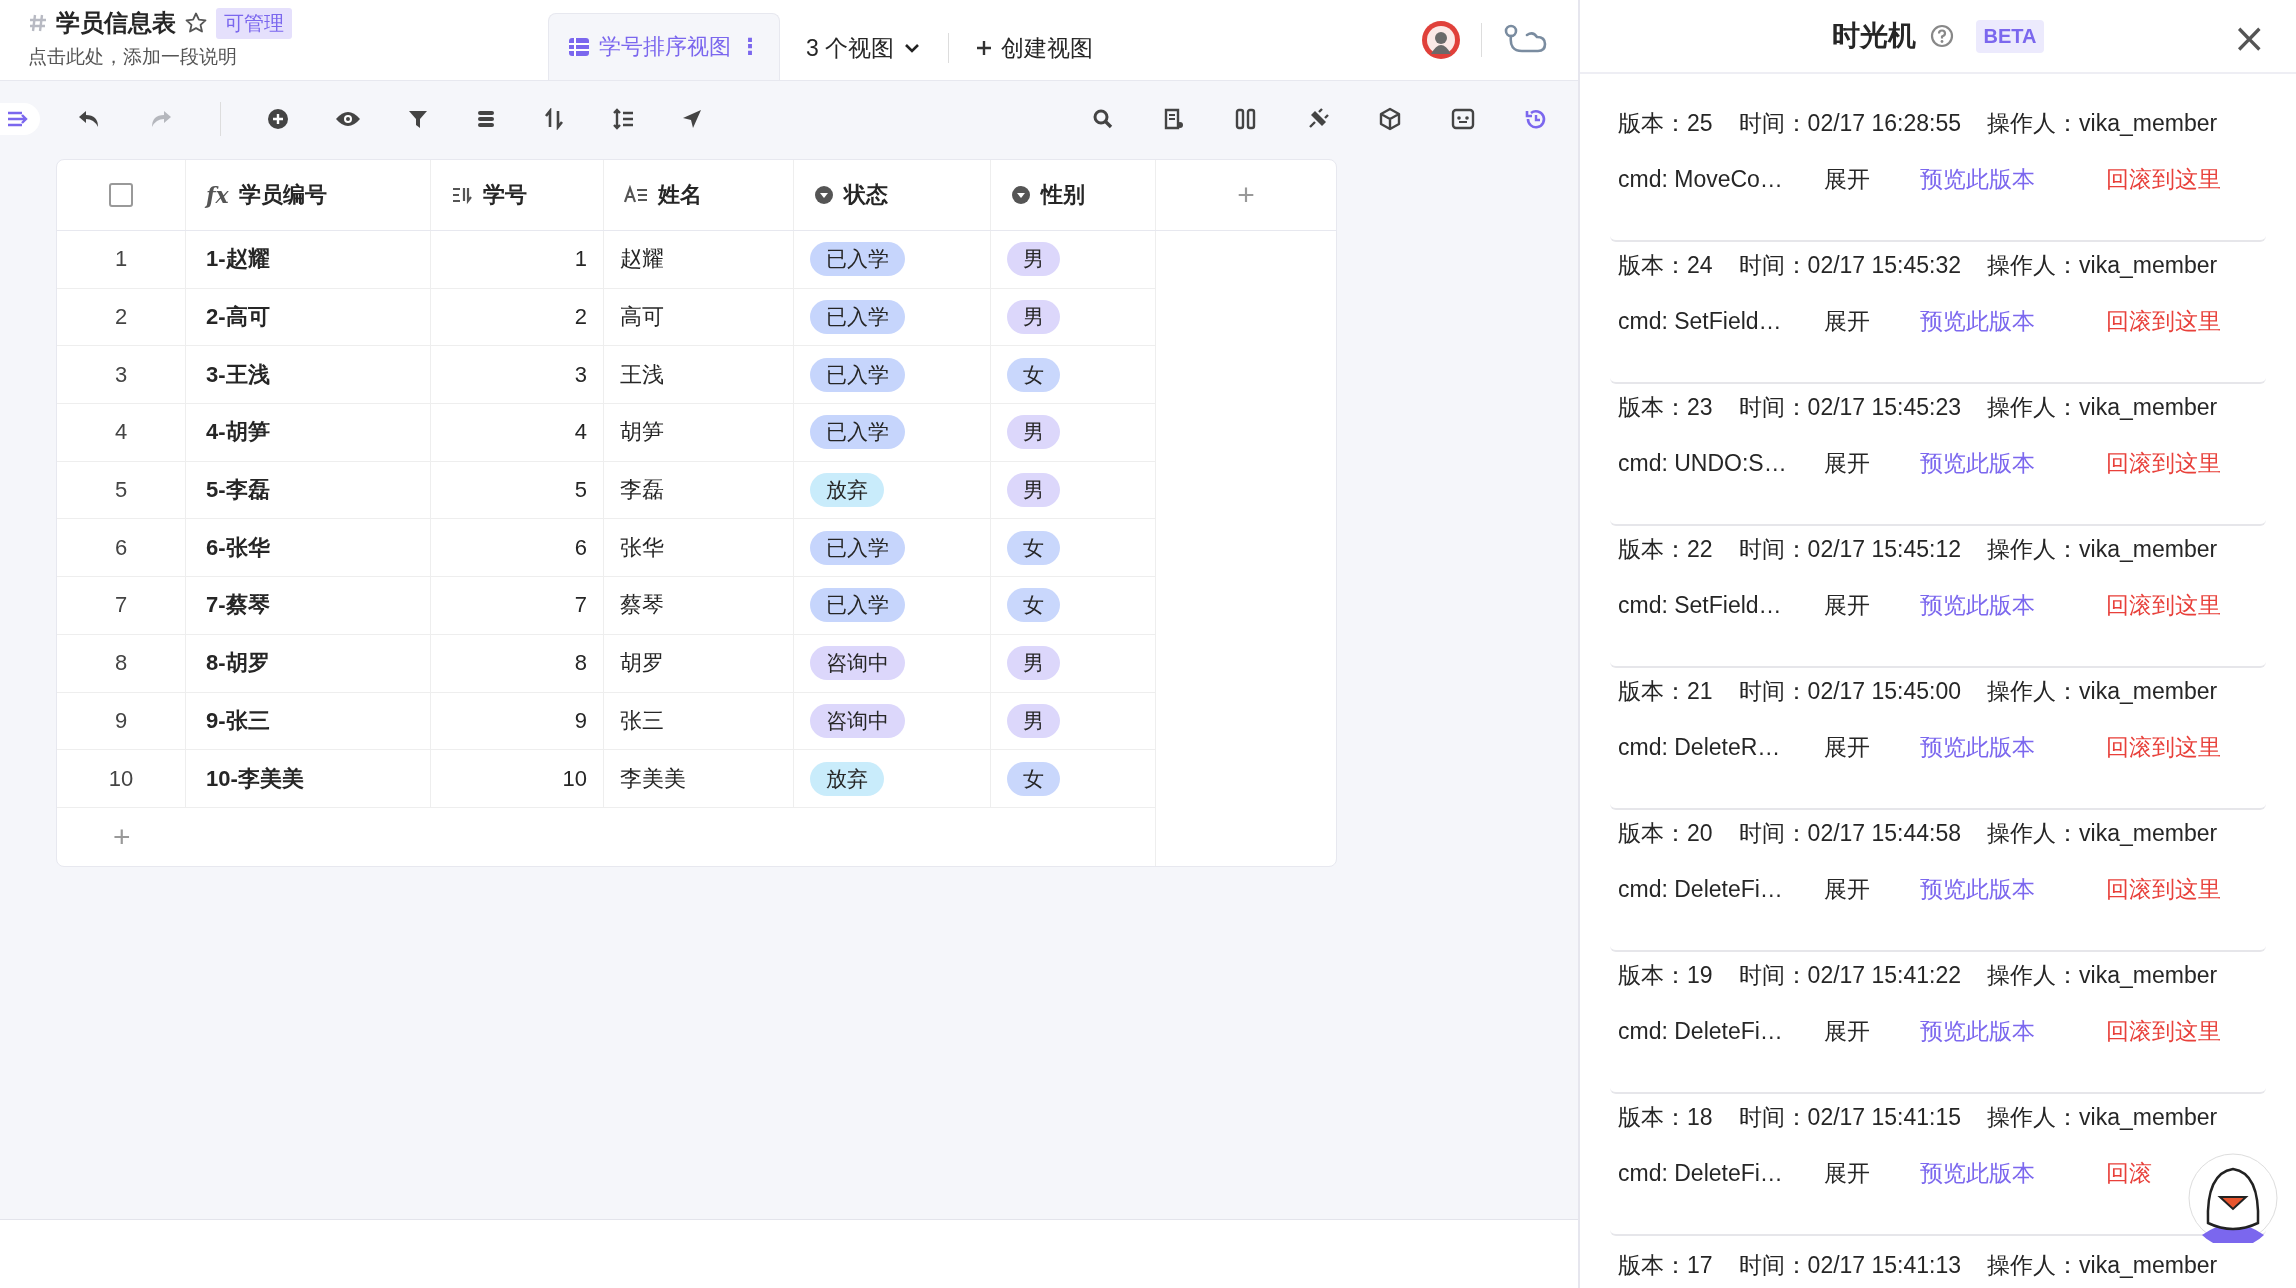 Image resolution: width=2296 pixels, height=1288 pixels. I want to click on version-number: 版本：17, so click(1665, 1265).